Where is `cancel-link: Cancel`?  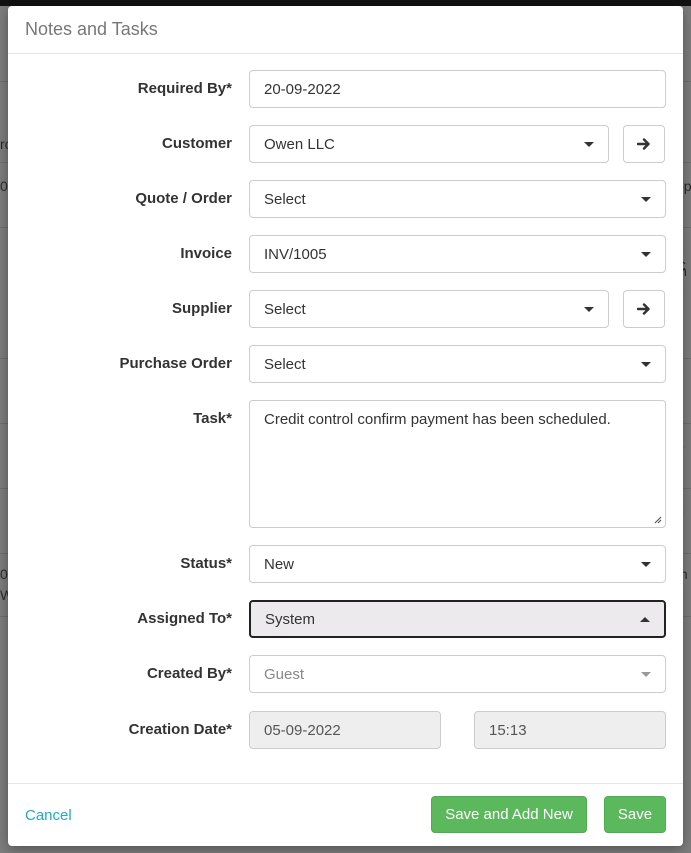
cancel-link: Cancel is located at coordinates (48, 815).